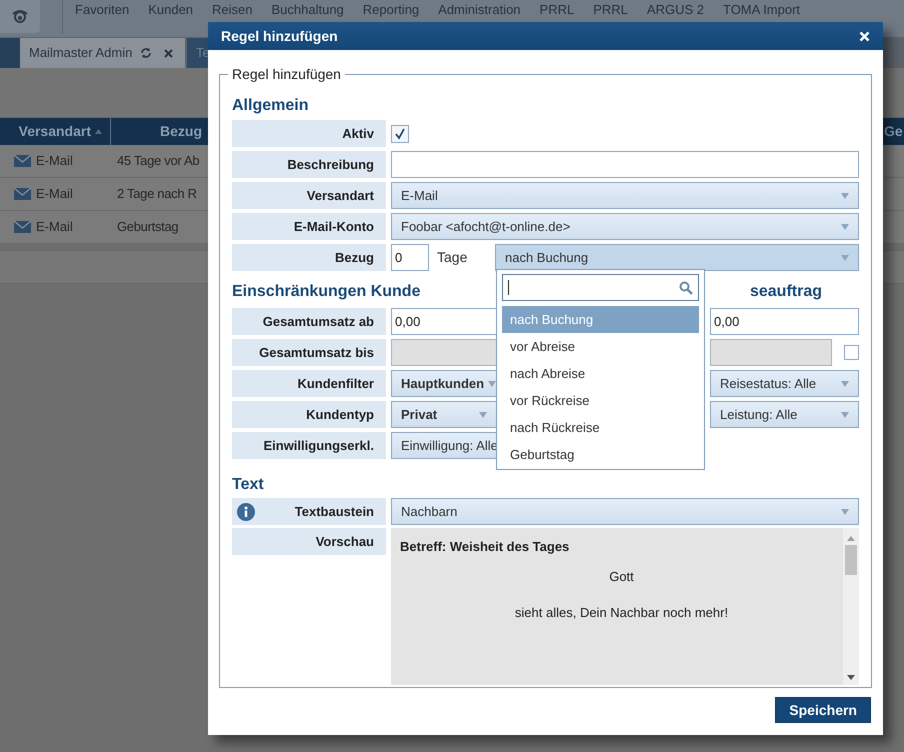 The image size is (904, 752). What do you see at coordinates (309, 257) in the screenshot?
I see `field-label: Bezug` at bounding box center [309, 257].